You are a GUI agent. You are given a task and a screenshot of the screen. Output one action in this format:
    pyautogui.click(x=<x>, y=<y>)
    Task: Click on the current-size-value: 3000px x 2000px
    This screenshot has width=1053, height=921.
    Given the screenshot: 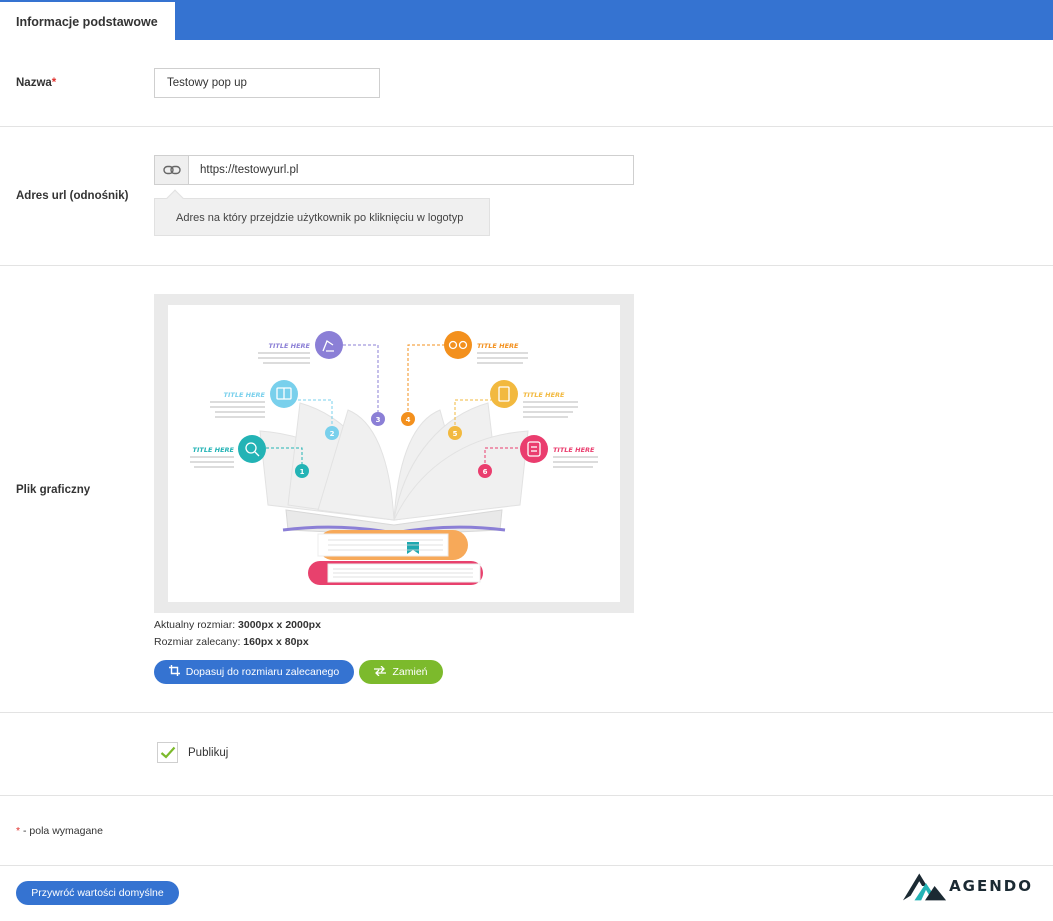 What is the action you would take?
    pyautogui.click(x=279, y=625)
    